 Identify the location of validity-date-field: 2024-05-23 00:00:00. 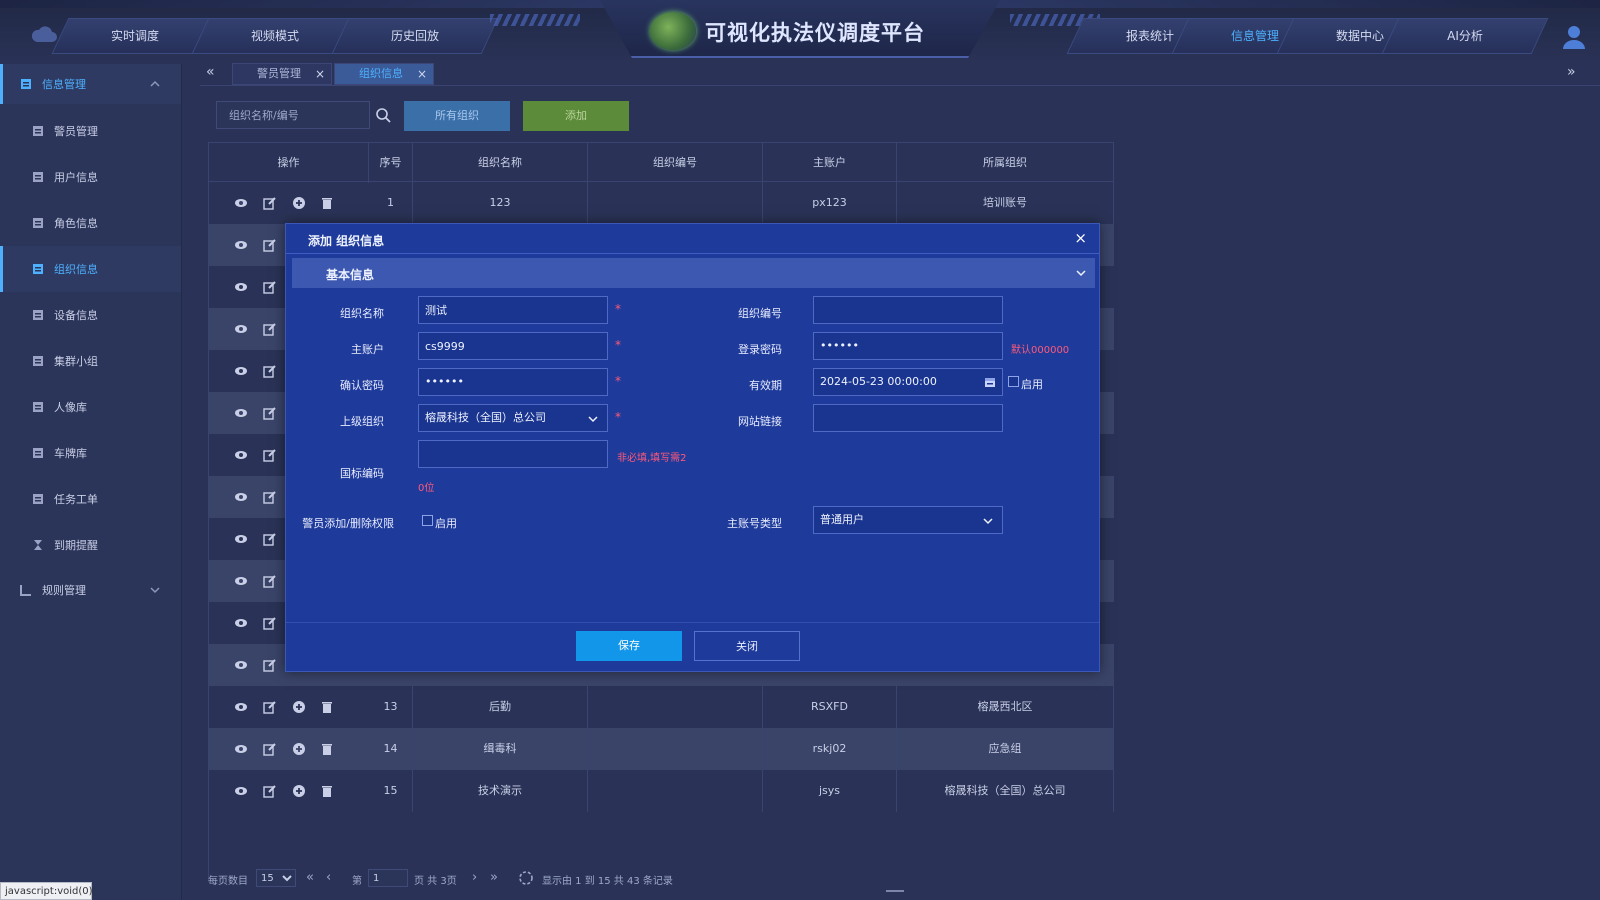
(908, 382).